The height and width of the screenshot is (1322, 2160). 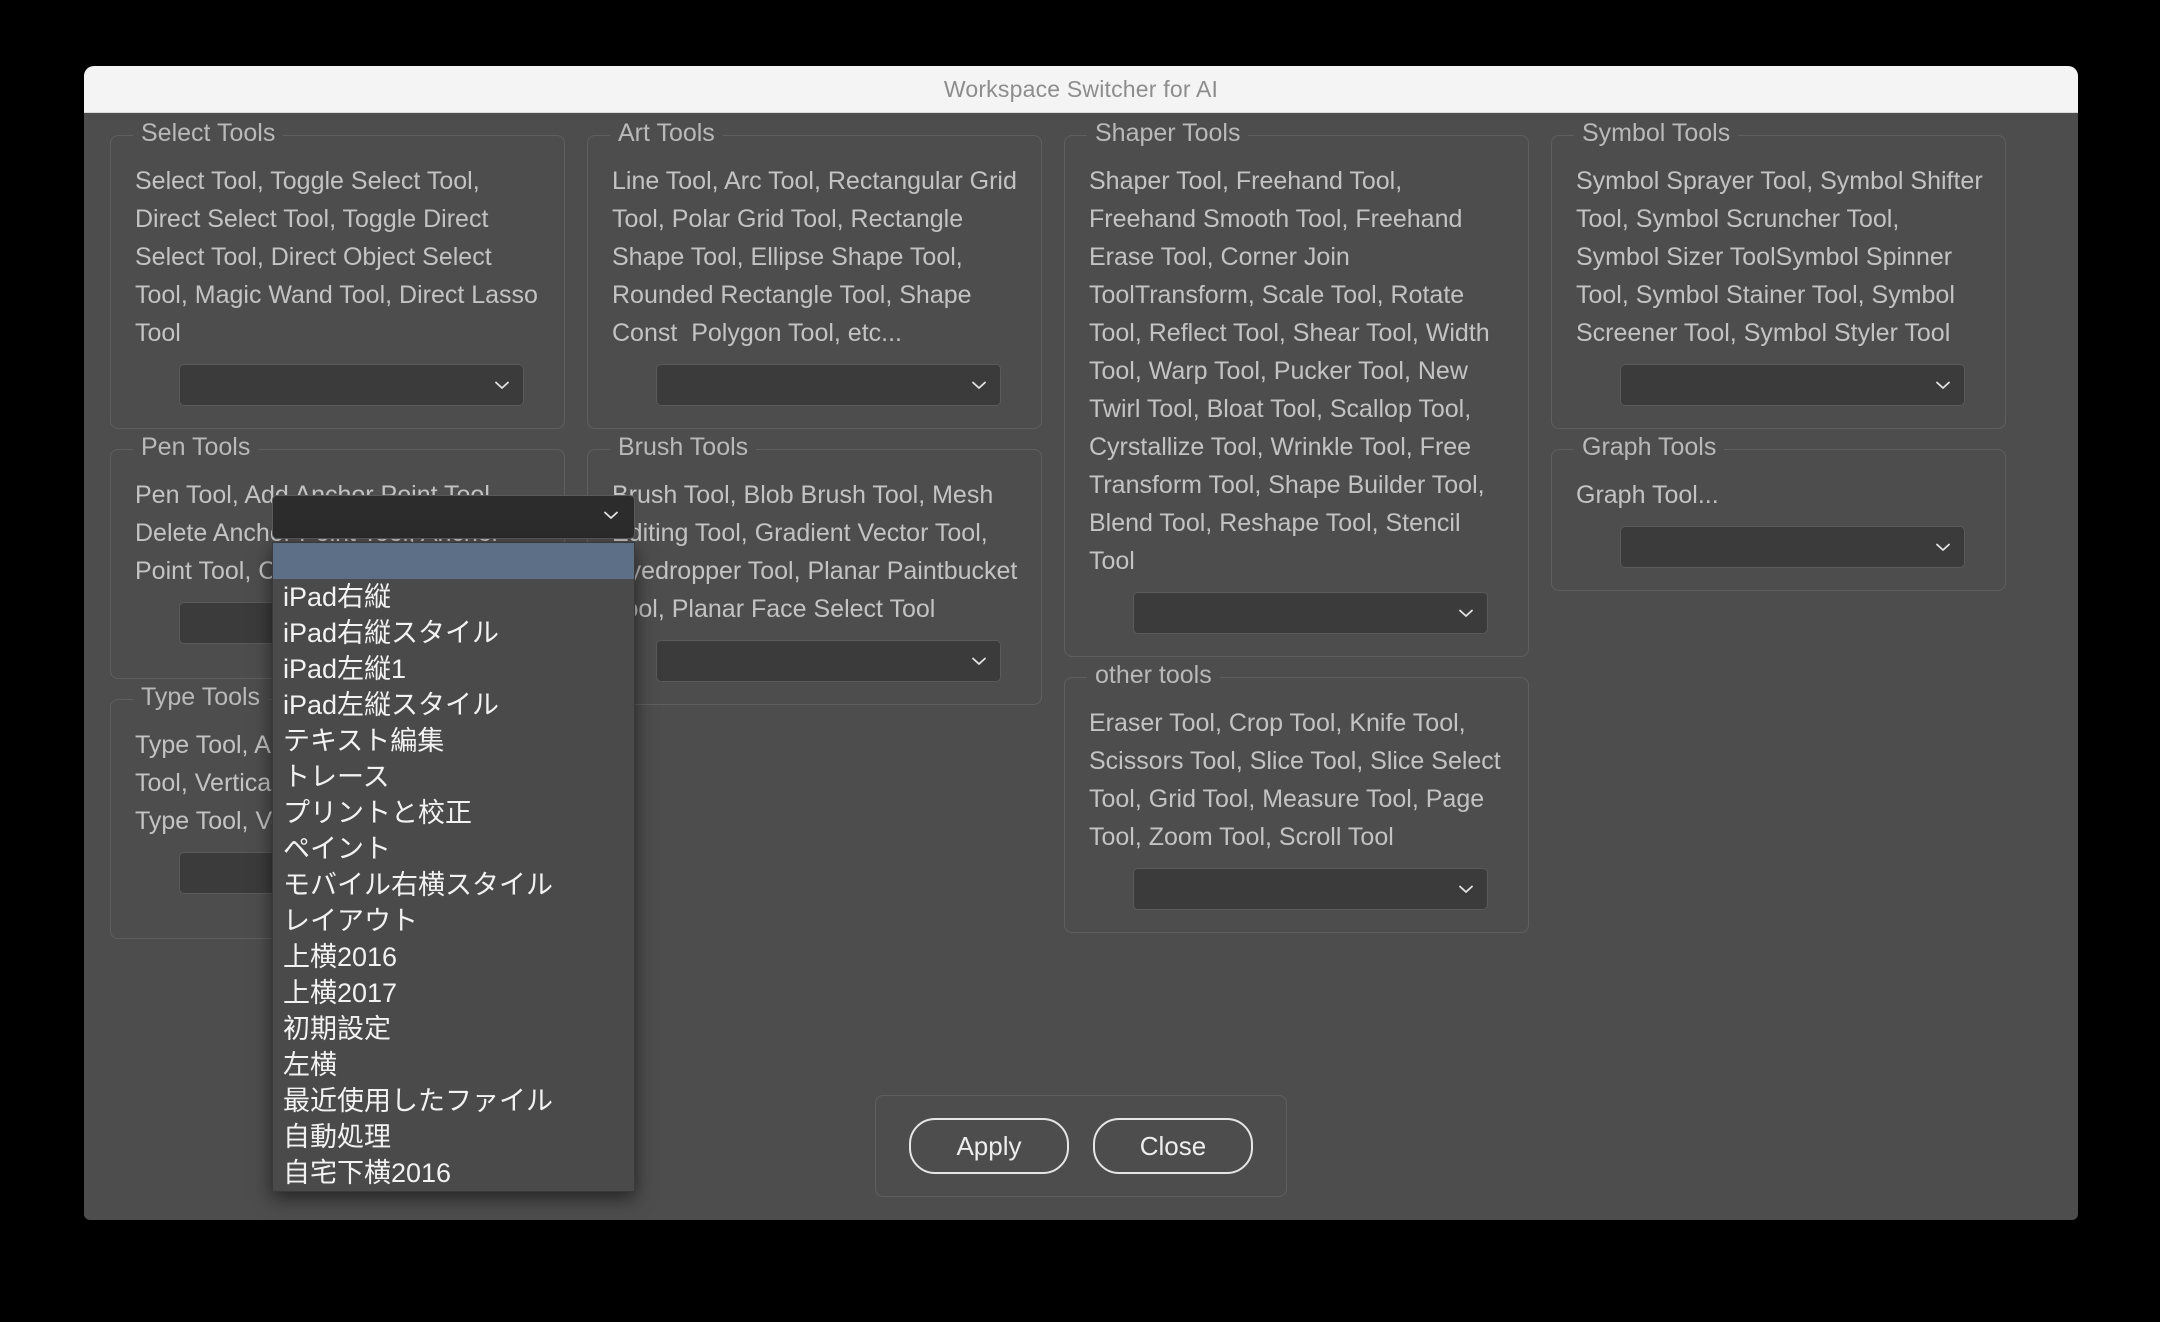 I want to click on dialog-title: Workspace Switcher for AI, so click(x=1081, y=88).